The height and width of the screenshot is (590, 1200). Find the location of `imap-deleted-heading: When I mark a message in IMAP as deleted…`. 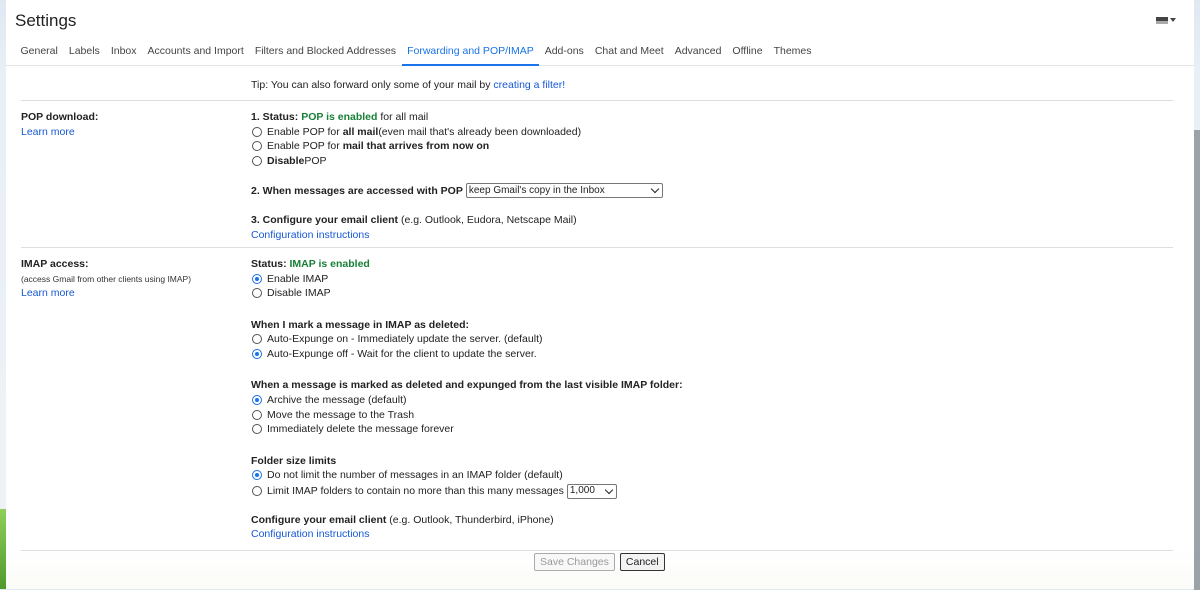

imap-deleted-heading: When I mark a message in IMAP as deleted… is located at coordinates (360, 324).